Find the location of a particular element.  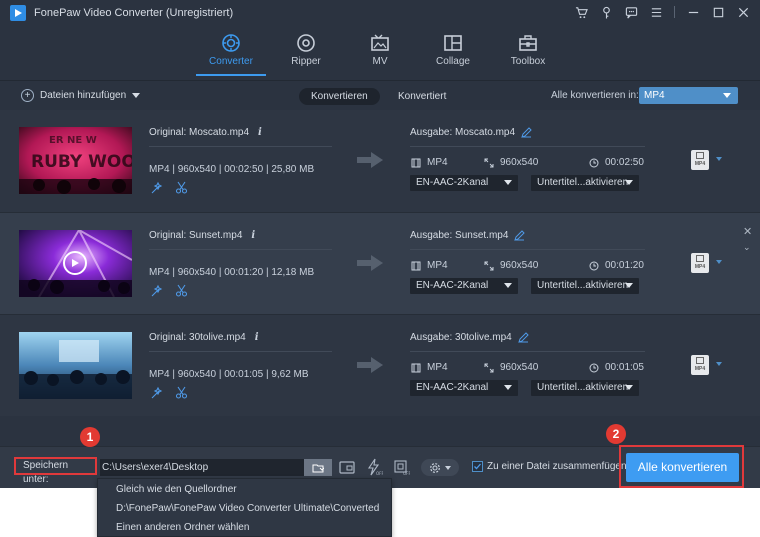

convert-all-button: Alle konvertieren is located at coordinates (682, 467).